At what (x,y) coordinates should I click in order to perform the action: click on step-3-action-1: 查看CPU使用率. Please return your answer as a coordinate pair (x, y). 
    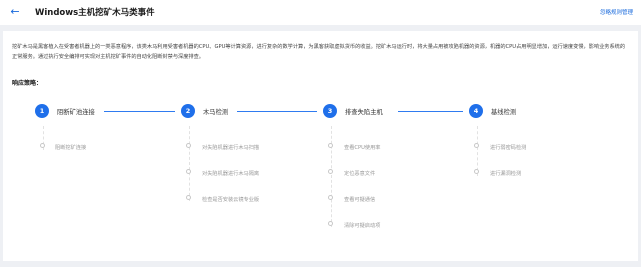
    Looking at the image, I should click on (362, 148).